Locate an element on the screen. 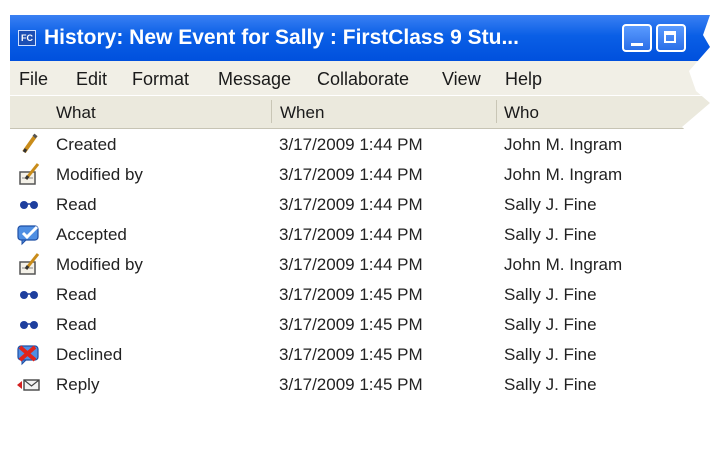  reply-icon is located at coordinates (28, 385).